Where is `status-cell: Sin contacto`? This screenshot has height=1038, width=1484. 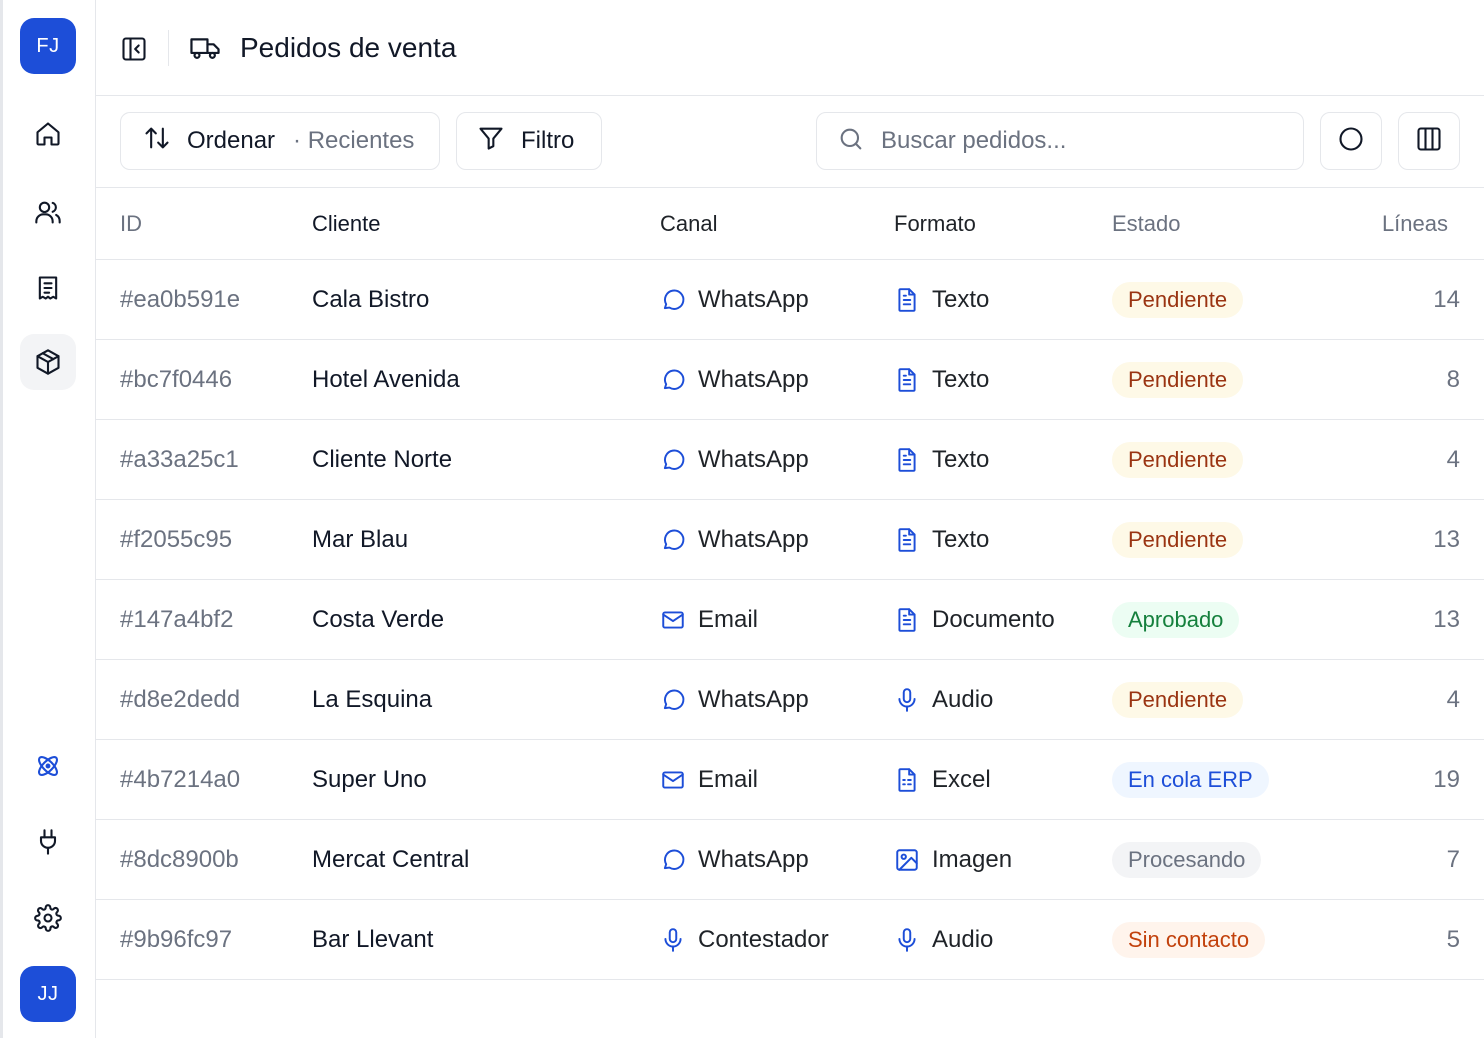
status-cell: Sin contacto is located at coordinates (1189, 939).